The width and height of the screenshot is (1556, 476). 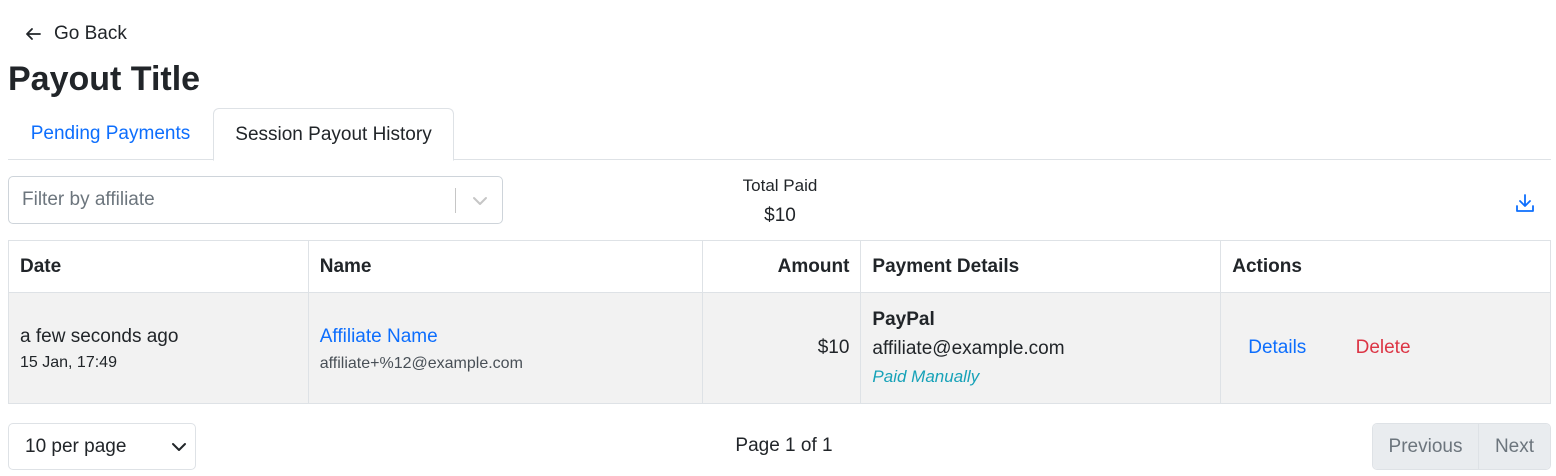 What do you see at coordinates (505, 348) in the screenshot?
I see `name-cell: Affiliate Name affiliate+%12@example.com` at bounding box center [505, 348].